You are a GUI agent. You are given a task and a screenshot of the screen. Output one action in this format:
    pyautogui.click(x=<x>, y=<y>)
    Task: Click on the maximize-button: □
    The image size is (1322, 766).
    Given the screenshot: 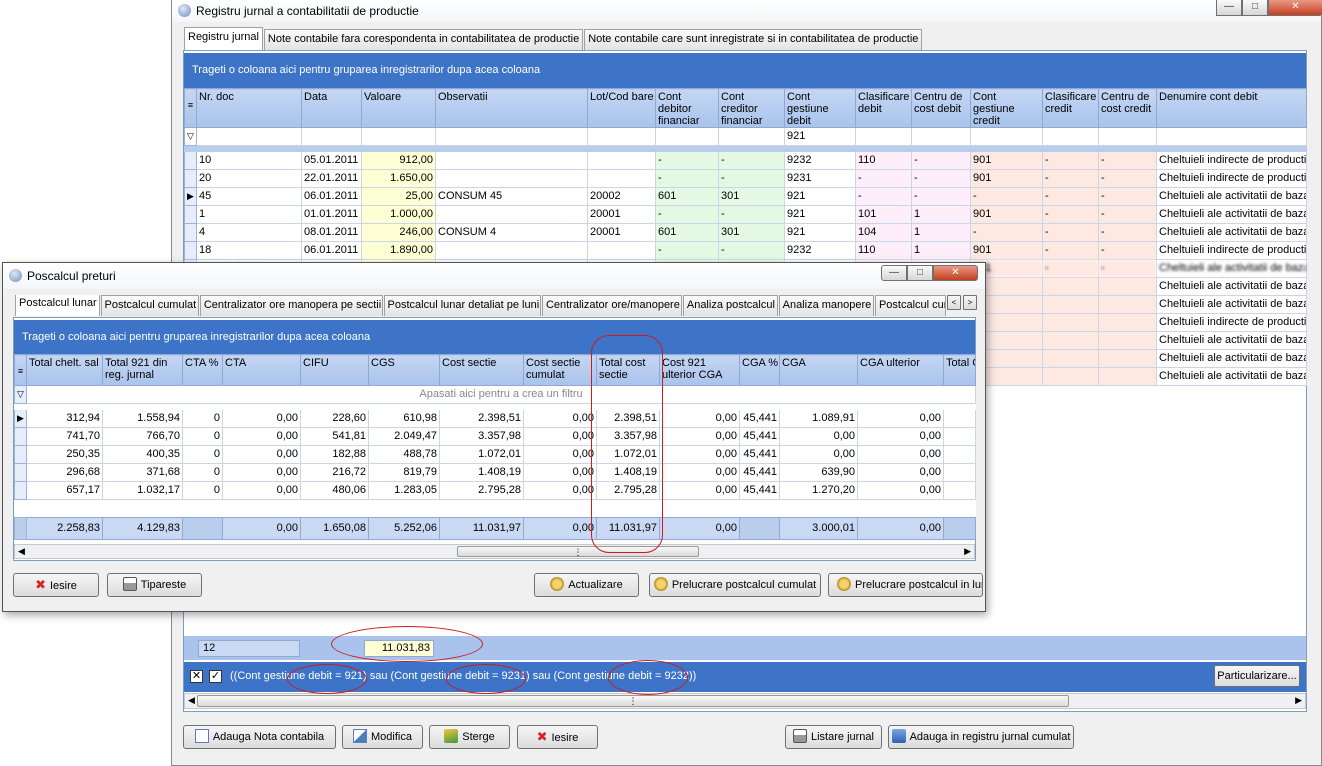 What is the action you would take?
    pyautogui.click(x=1255, y=8)
    